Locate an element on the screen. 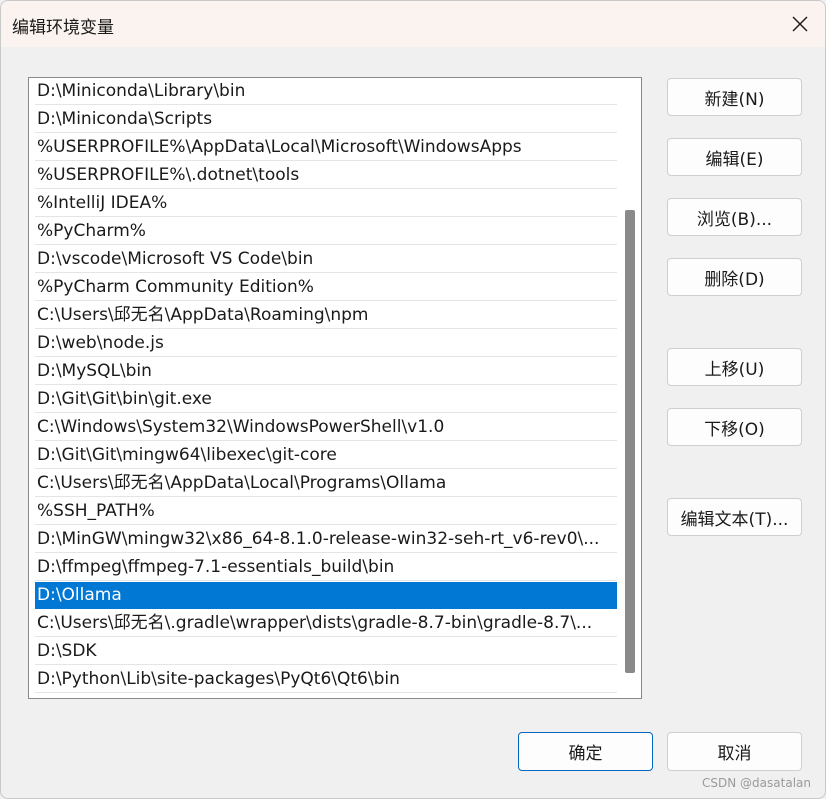  list-item: %USERPROFILE%\.dotnet\tools is located at coordinates (326, 175).